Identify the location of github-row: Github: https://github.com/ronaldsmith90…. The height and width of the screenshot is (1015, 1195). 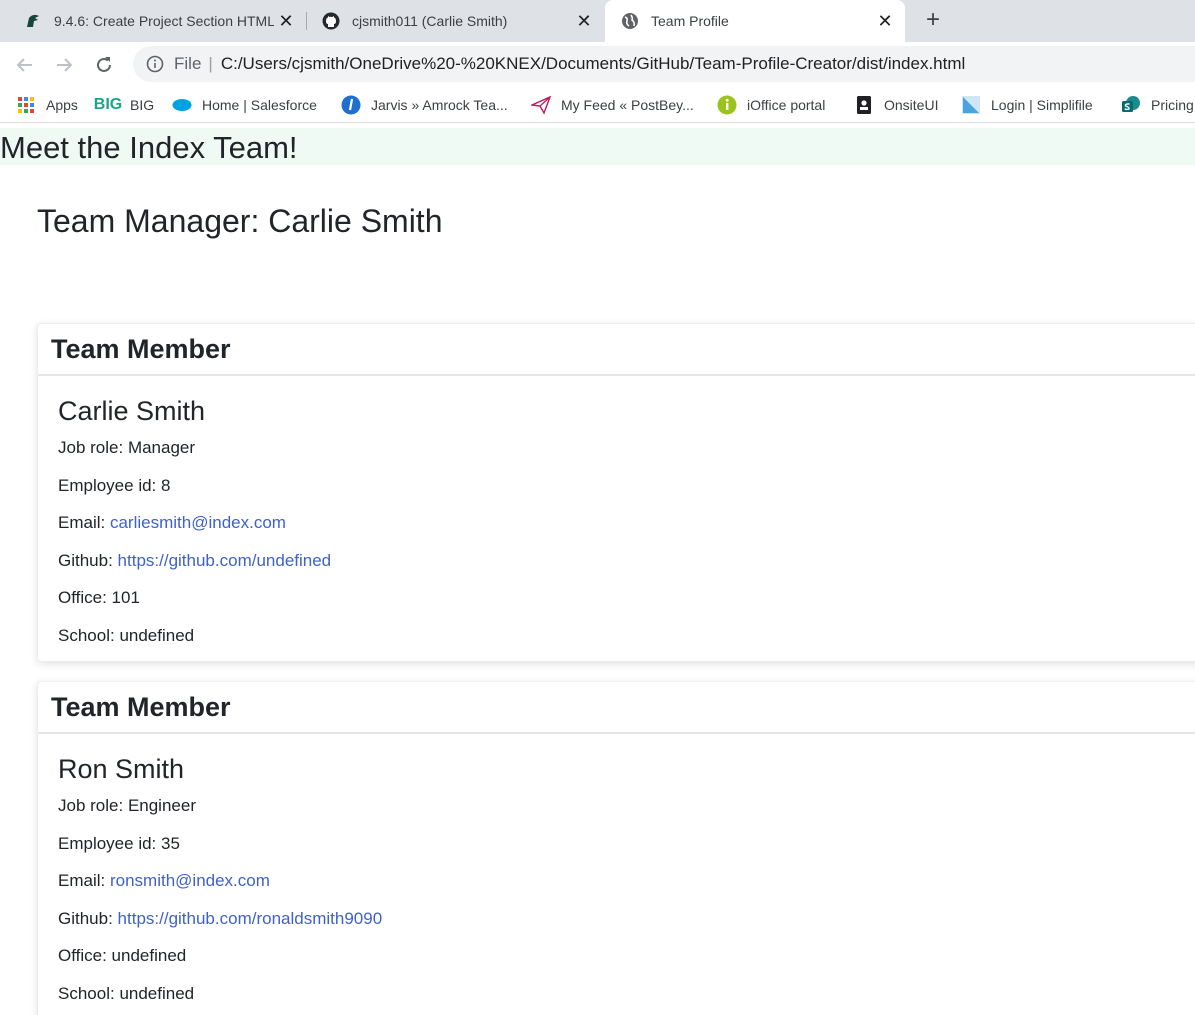
(623, 919).